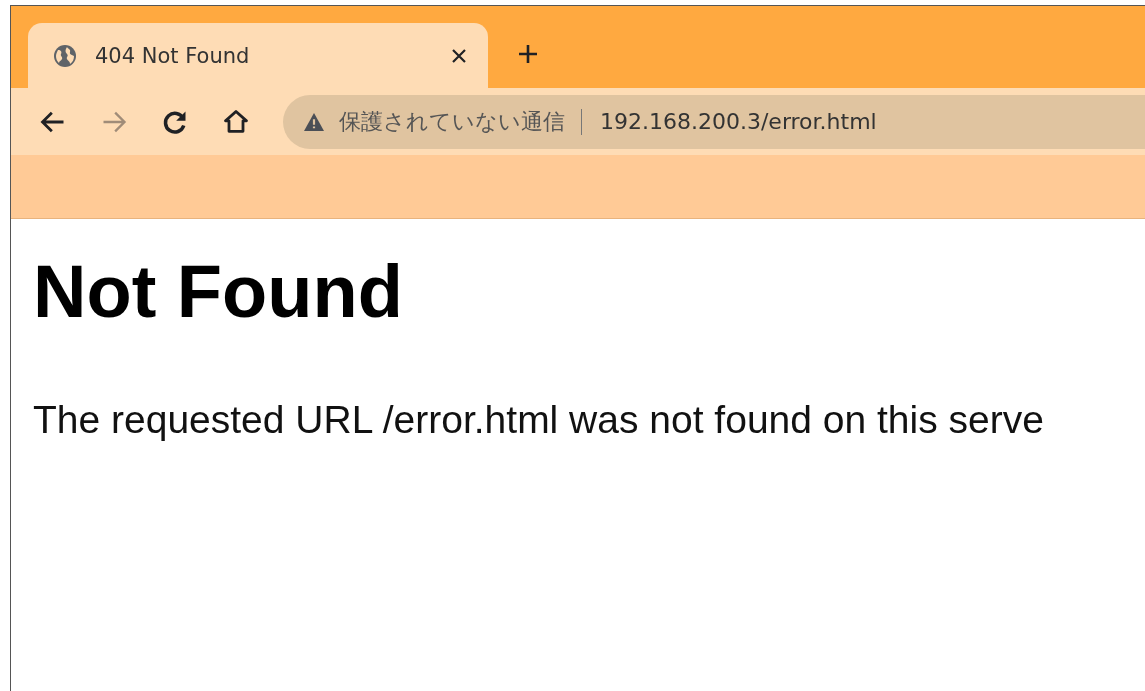 The width and height of the screenshot is (1145, 691). Describe the element at coordinates (459, 55) in the screenshot. I see `close-icon` at that location.